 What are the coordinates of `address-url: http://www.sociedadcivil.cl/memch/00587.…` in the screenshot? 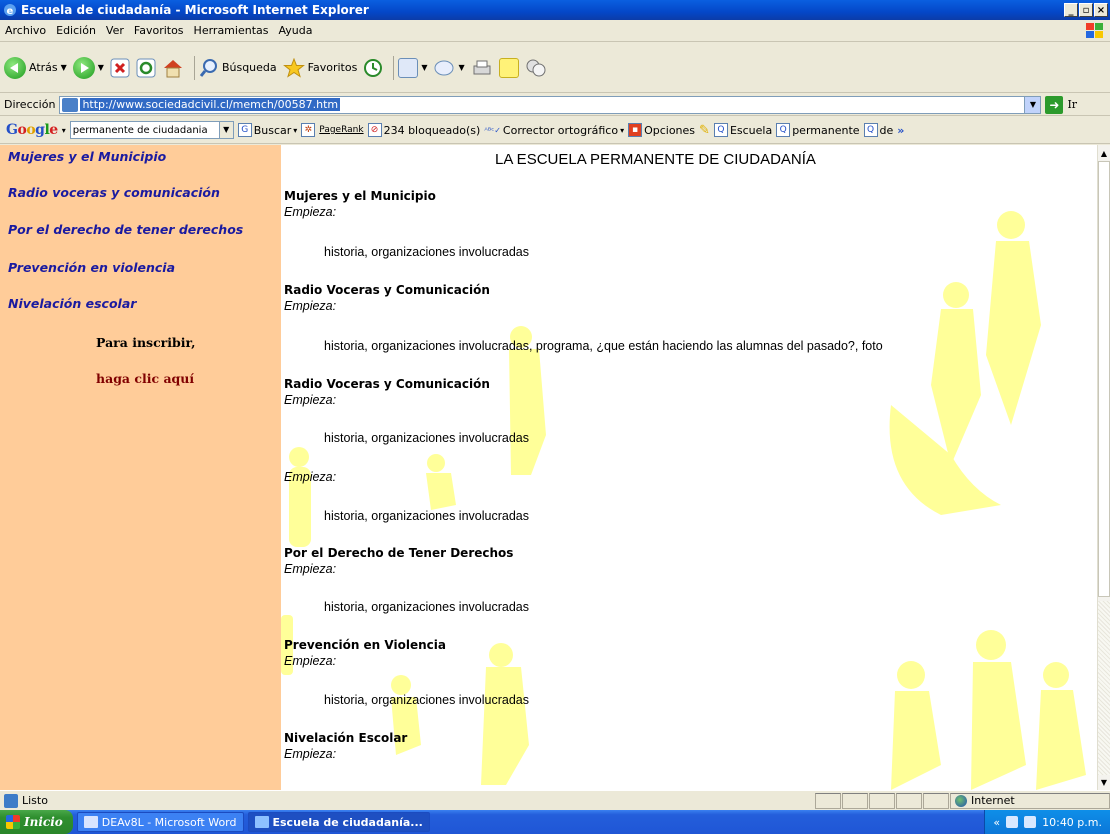 It's located at (210, 104).